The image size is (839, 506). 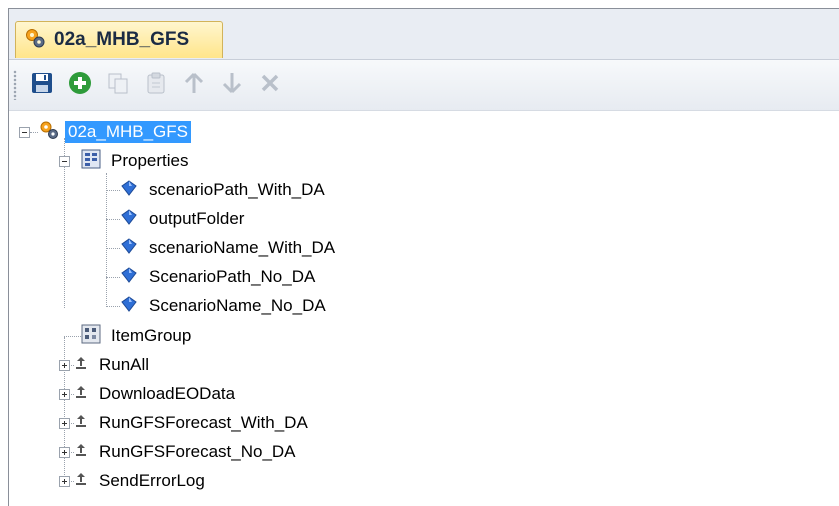 I want to click on arrow-down-icon, so click(x=232, y=85).